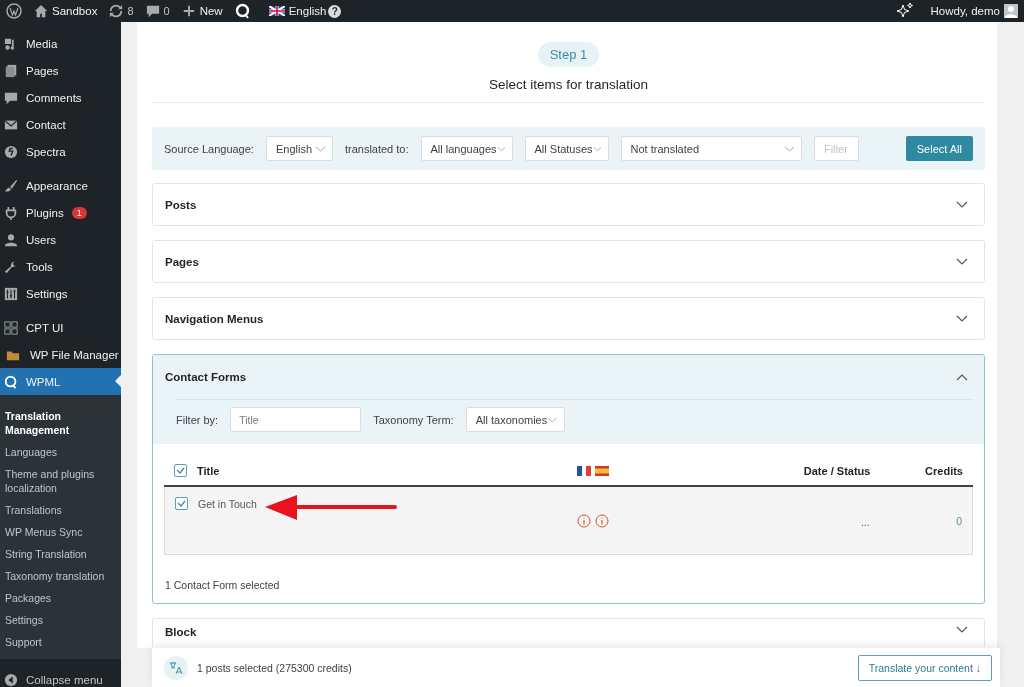 The image size is (1024, 687). What do you see at coordinates (274, 667) in the screenshot?
I see `selection-summary: 1 posts selected (275300 credits)` at bounding box center [274, 667].